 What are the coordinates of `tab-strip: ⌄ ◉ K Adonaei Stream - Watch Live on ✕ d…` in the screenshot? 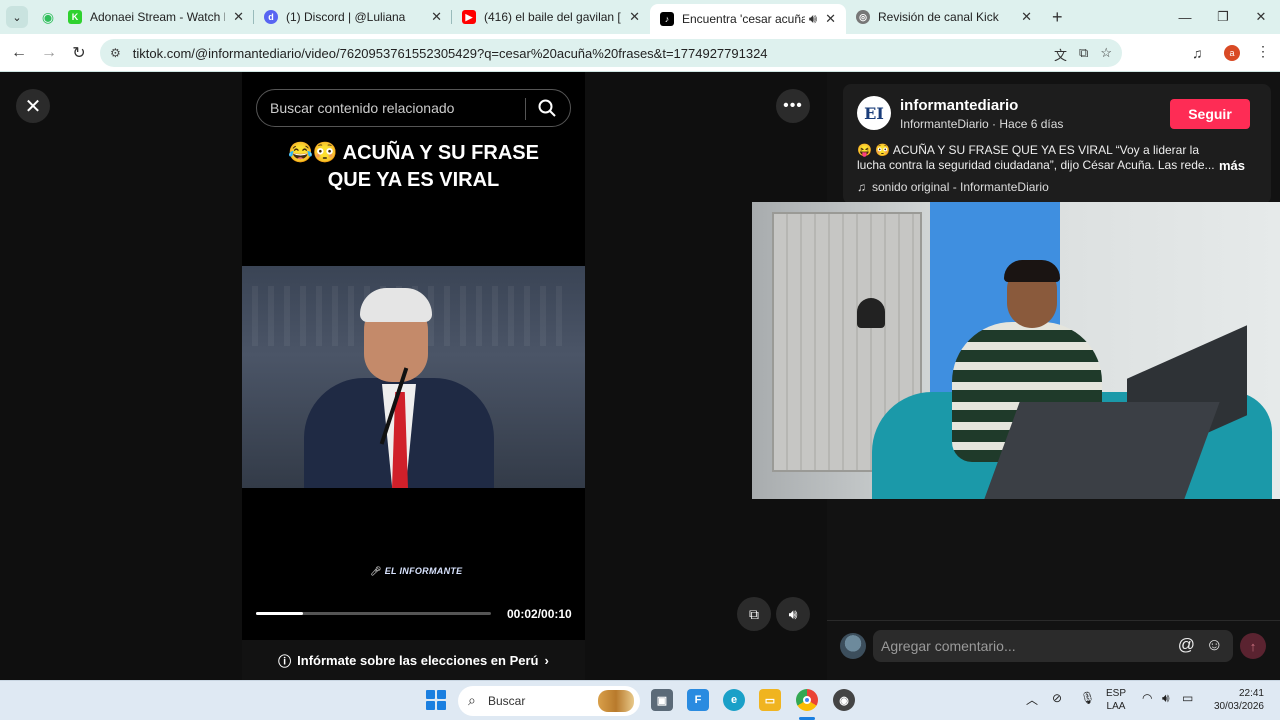 It's located at (640, 17).